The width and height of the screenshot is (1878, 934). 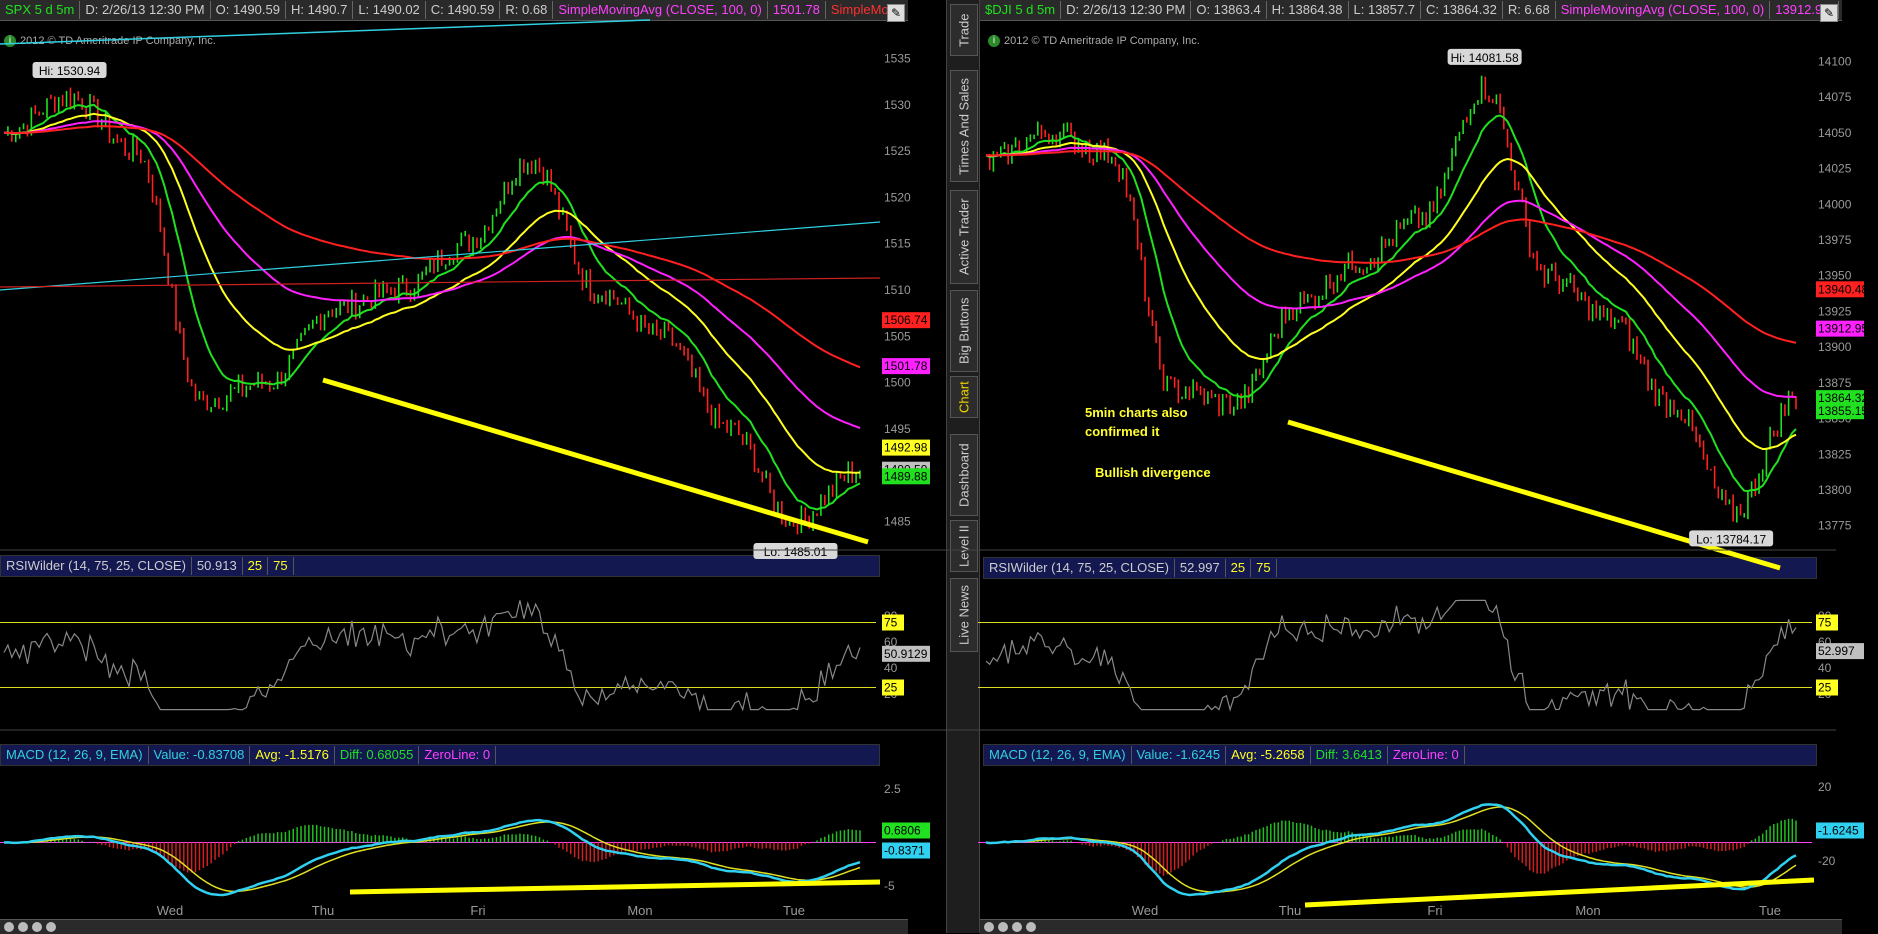 I want to click on left-macd-tick--5: -5, so click(x=889, y=886).